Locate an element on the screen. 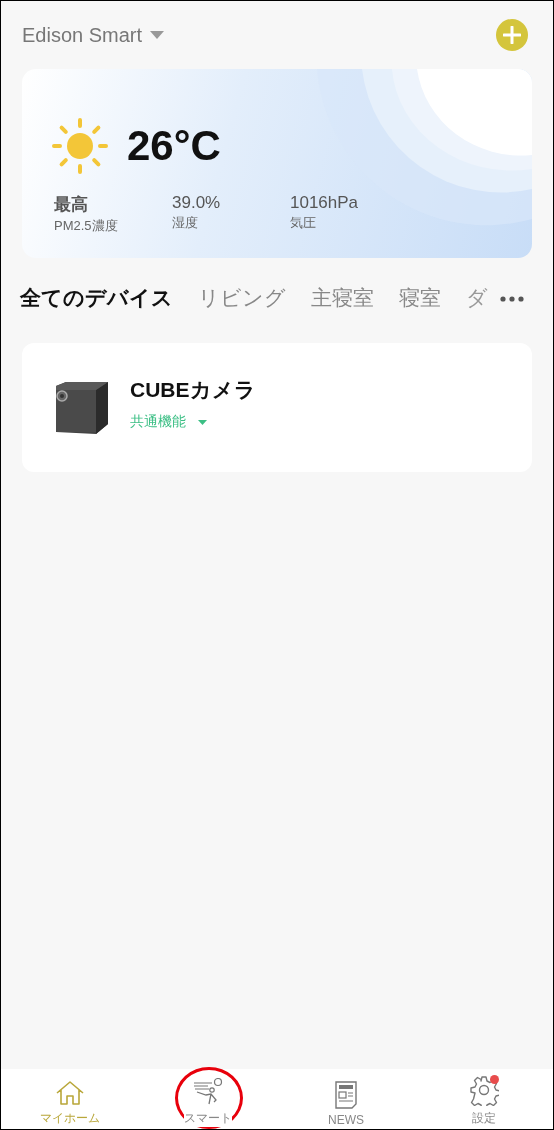 This screenshot has height=1130, width=554. room-tab: 寝室 is located at coordinates (420, 298).